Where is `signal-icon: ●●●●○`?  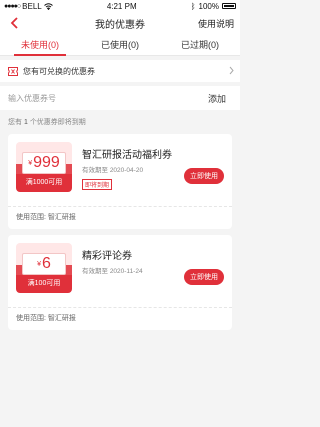 signal-icon: ●●●●○ is located at coordinates (12, 6).